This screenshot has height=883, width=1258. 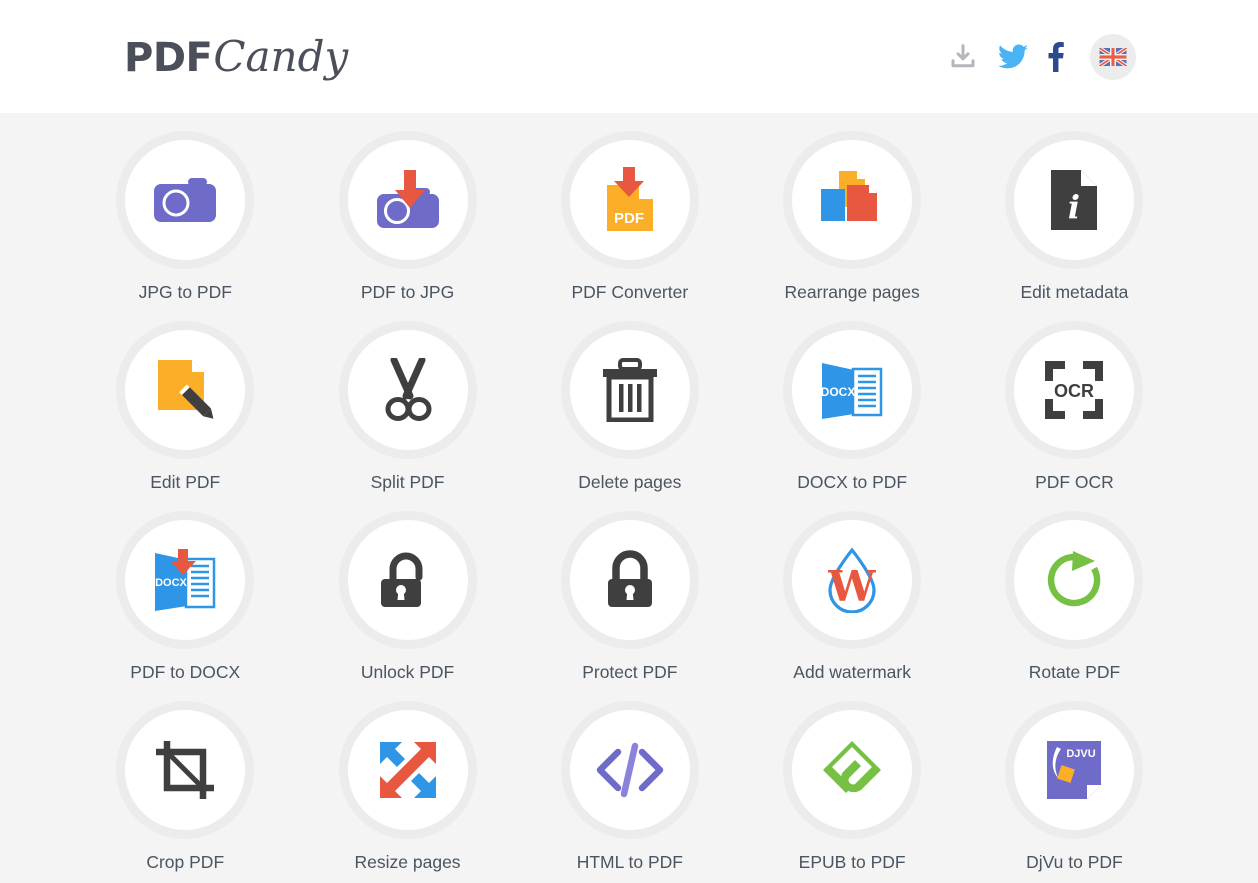 I want to click on tool-rotate-pdf: Rotate PDF, so click(x=1074, y=604).